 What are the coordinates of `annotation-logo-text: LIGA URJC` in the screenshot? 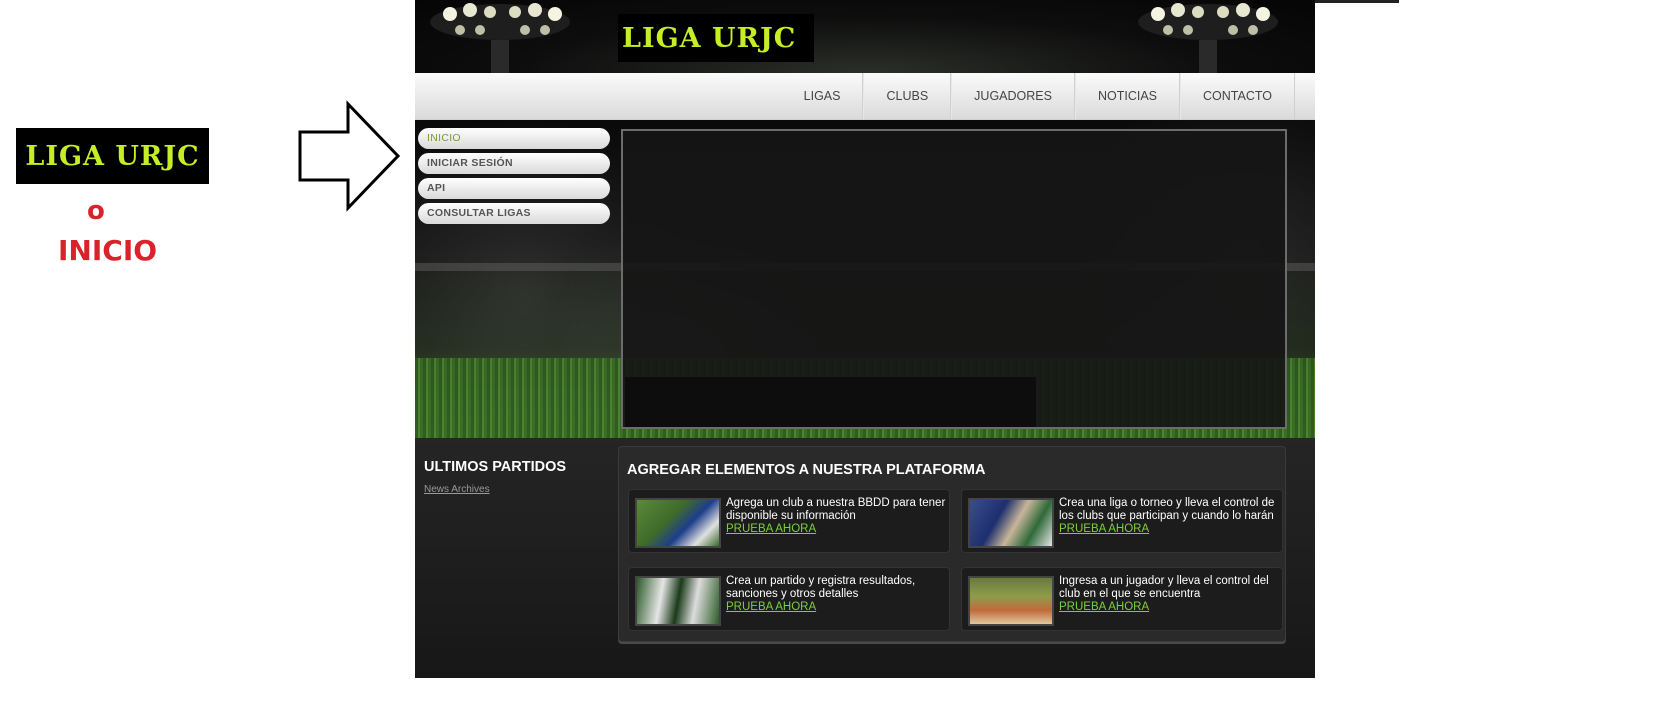 It's located at (112, 156).